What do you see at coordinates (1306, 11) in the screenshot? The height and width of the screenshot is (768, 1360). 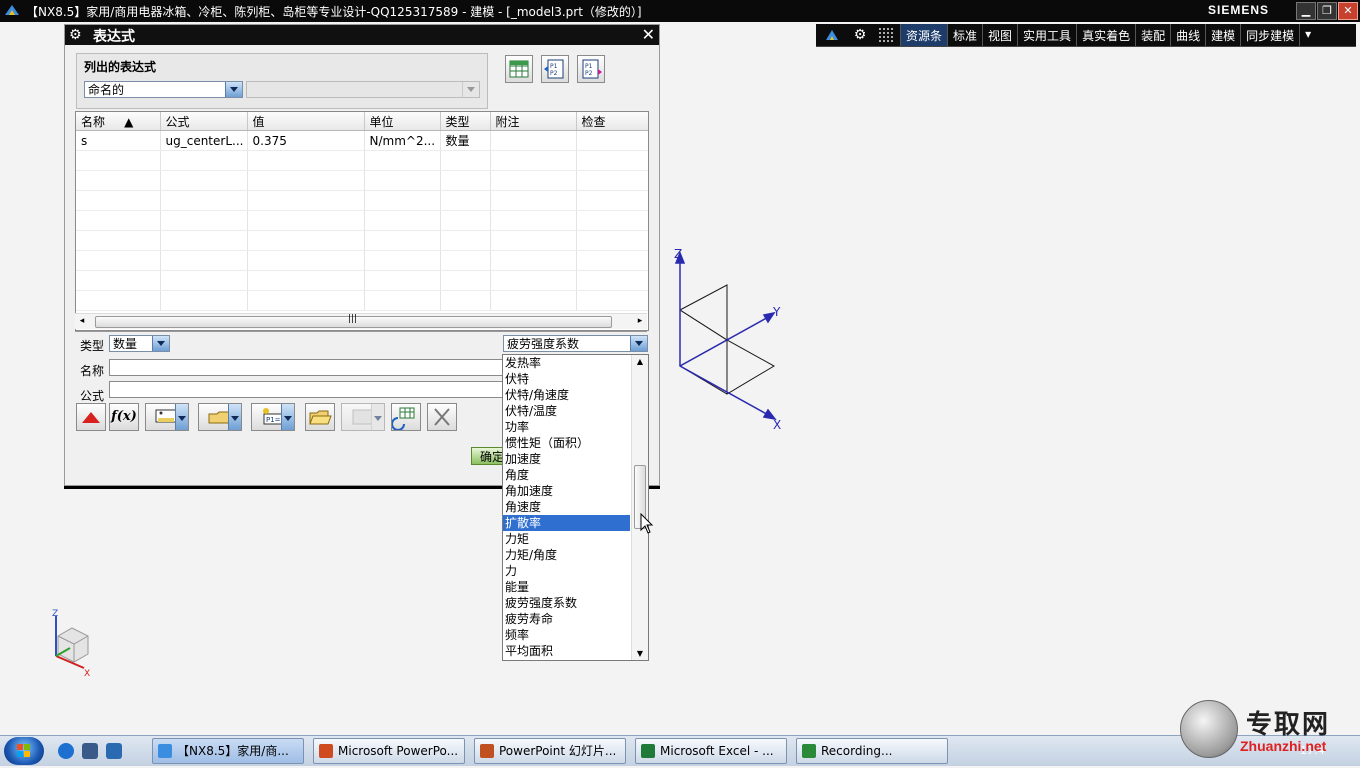 I see `minimize-button: ▁` at bounding box center [1306, 11].